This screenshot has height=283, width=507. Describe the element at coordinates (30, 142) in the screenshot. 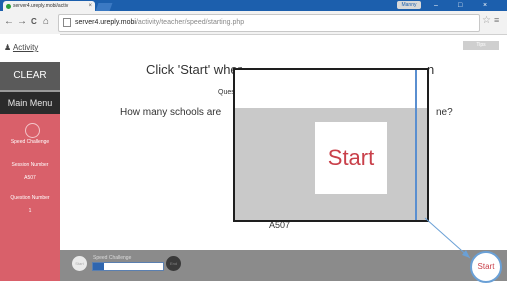

I see `speed-challenge-label: Speed Challenge` at that location.